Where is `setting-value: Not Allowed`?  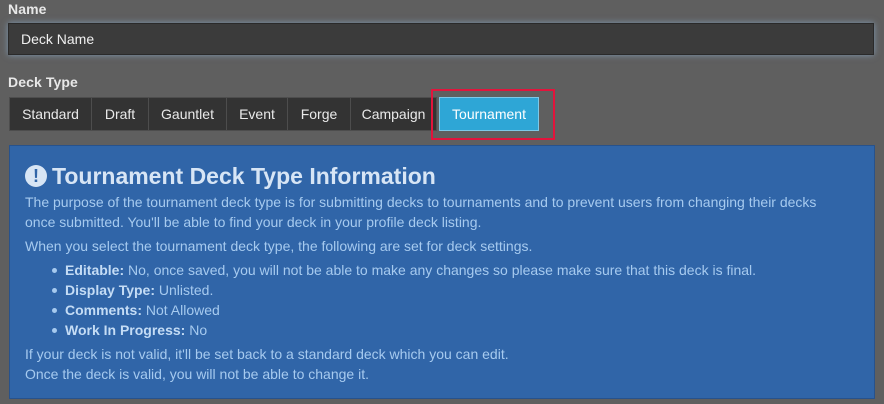
setting-value: Not Allowed is located at coordinates (181, 310).